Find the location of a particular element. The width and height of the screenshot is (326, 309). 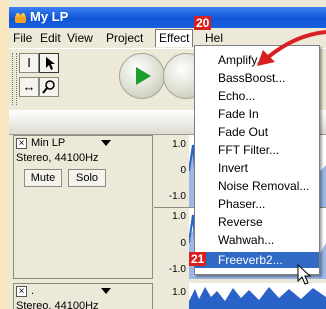

track-1-info: Stereo, 44100Hz is located at coordinates (57, 158).